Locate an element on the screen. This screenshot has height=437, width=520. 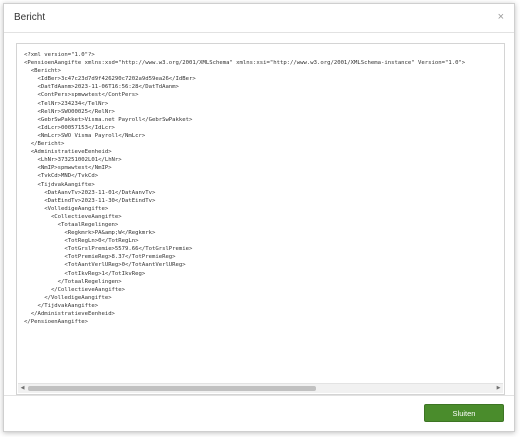
xml-line: <CollectieveAangifte> is located at coordinates (73, 216).